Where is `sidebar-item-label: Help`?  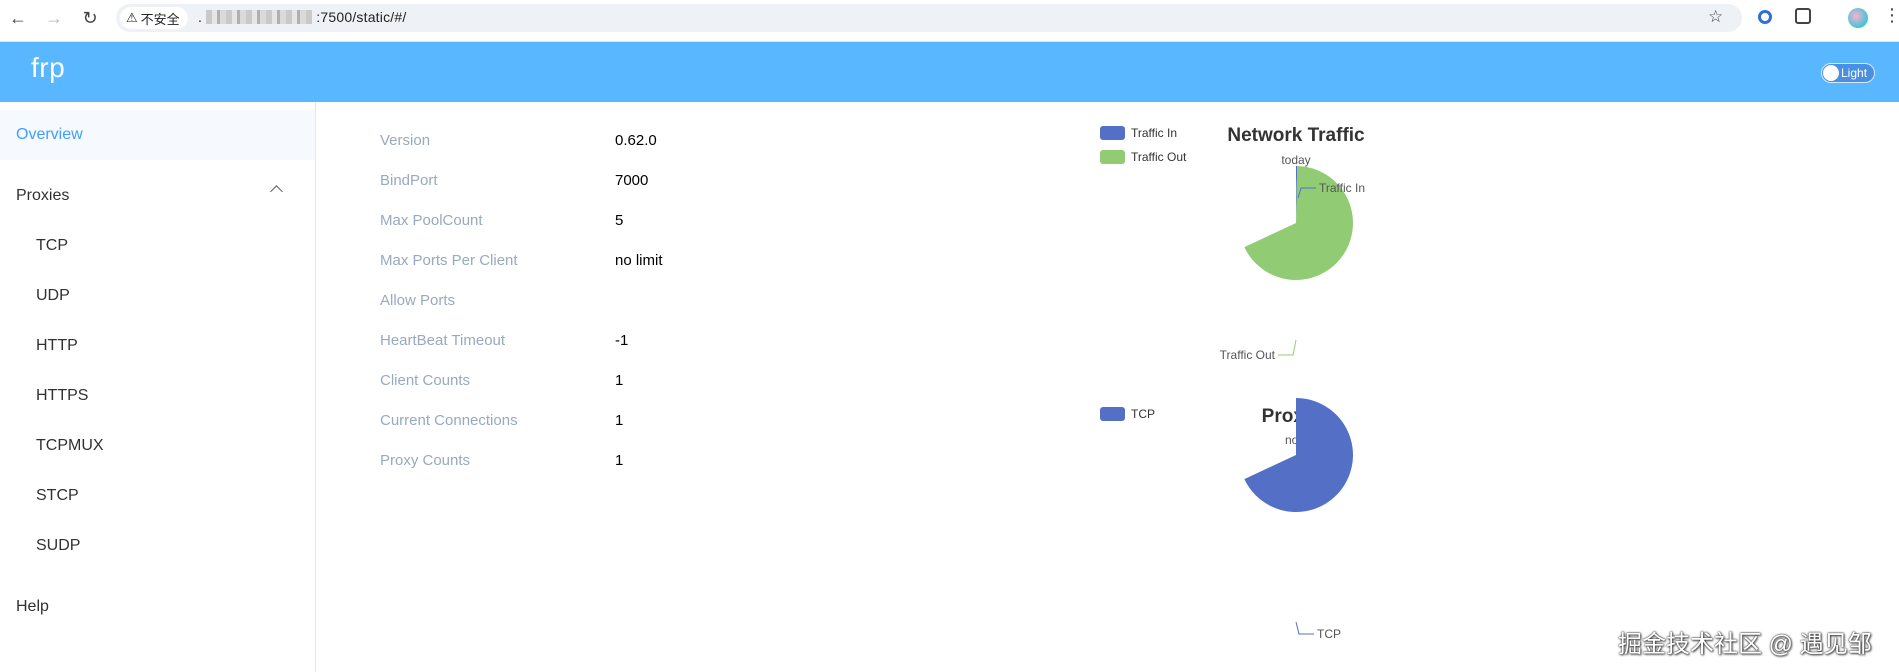 sidebar-item-label: Help is located at coordinates (32, 606).